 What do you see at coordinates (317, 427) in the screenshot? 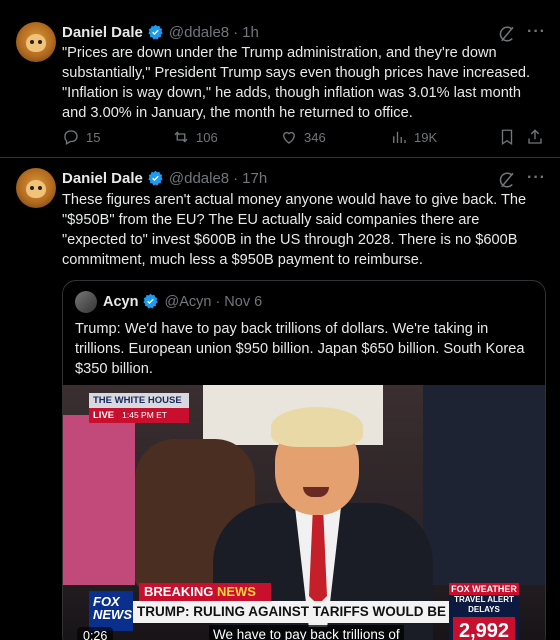
I see `speaker-hair` at bounding box center [317, 427].